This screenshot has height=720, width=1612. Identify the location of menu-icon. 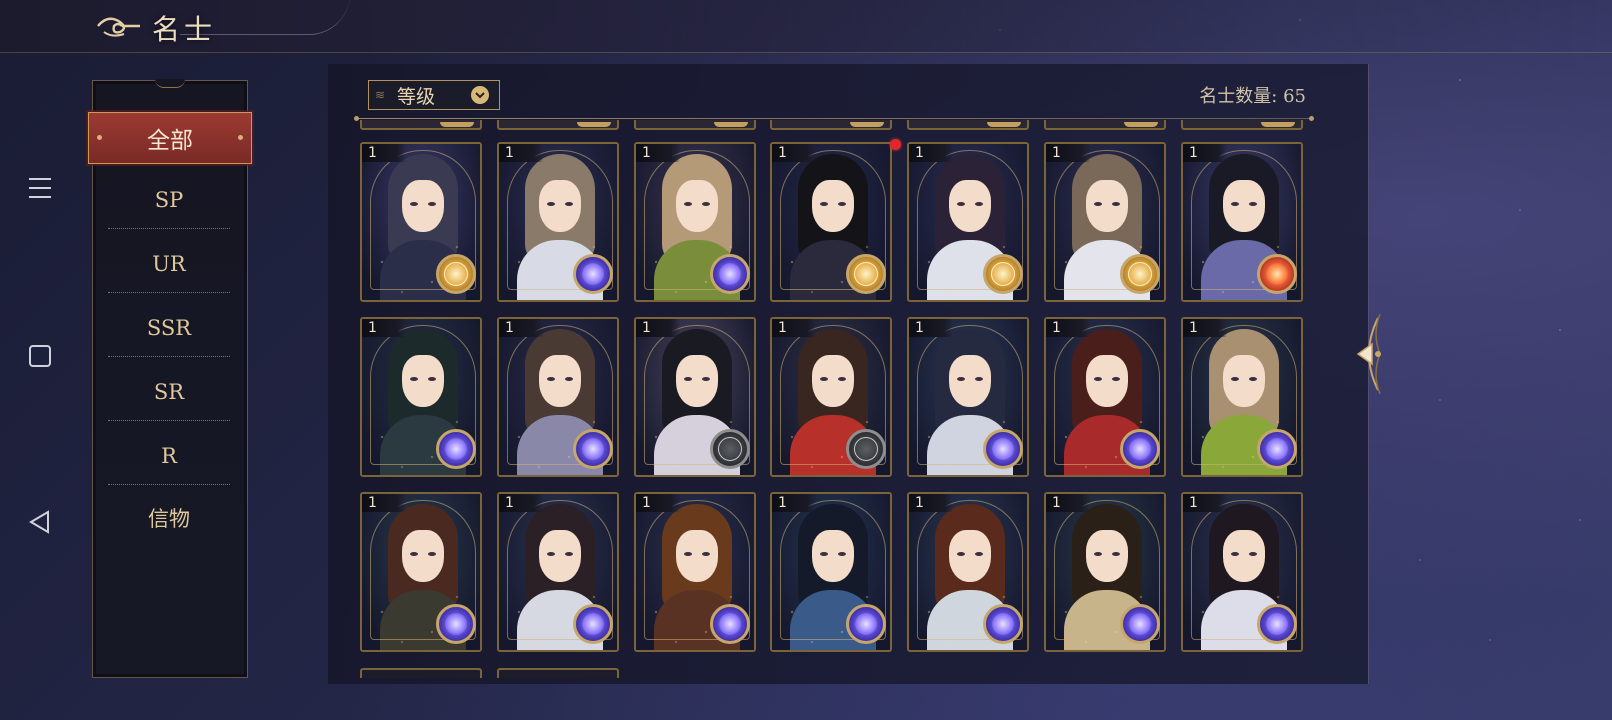
(40, 188).